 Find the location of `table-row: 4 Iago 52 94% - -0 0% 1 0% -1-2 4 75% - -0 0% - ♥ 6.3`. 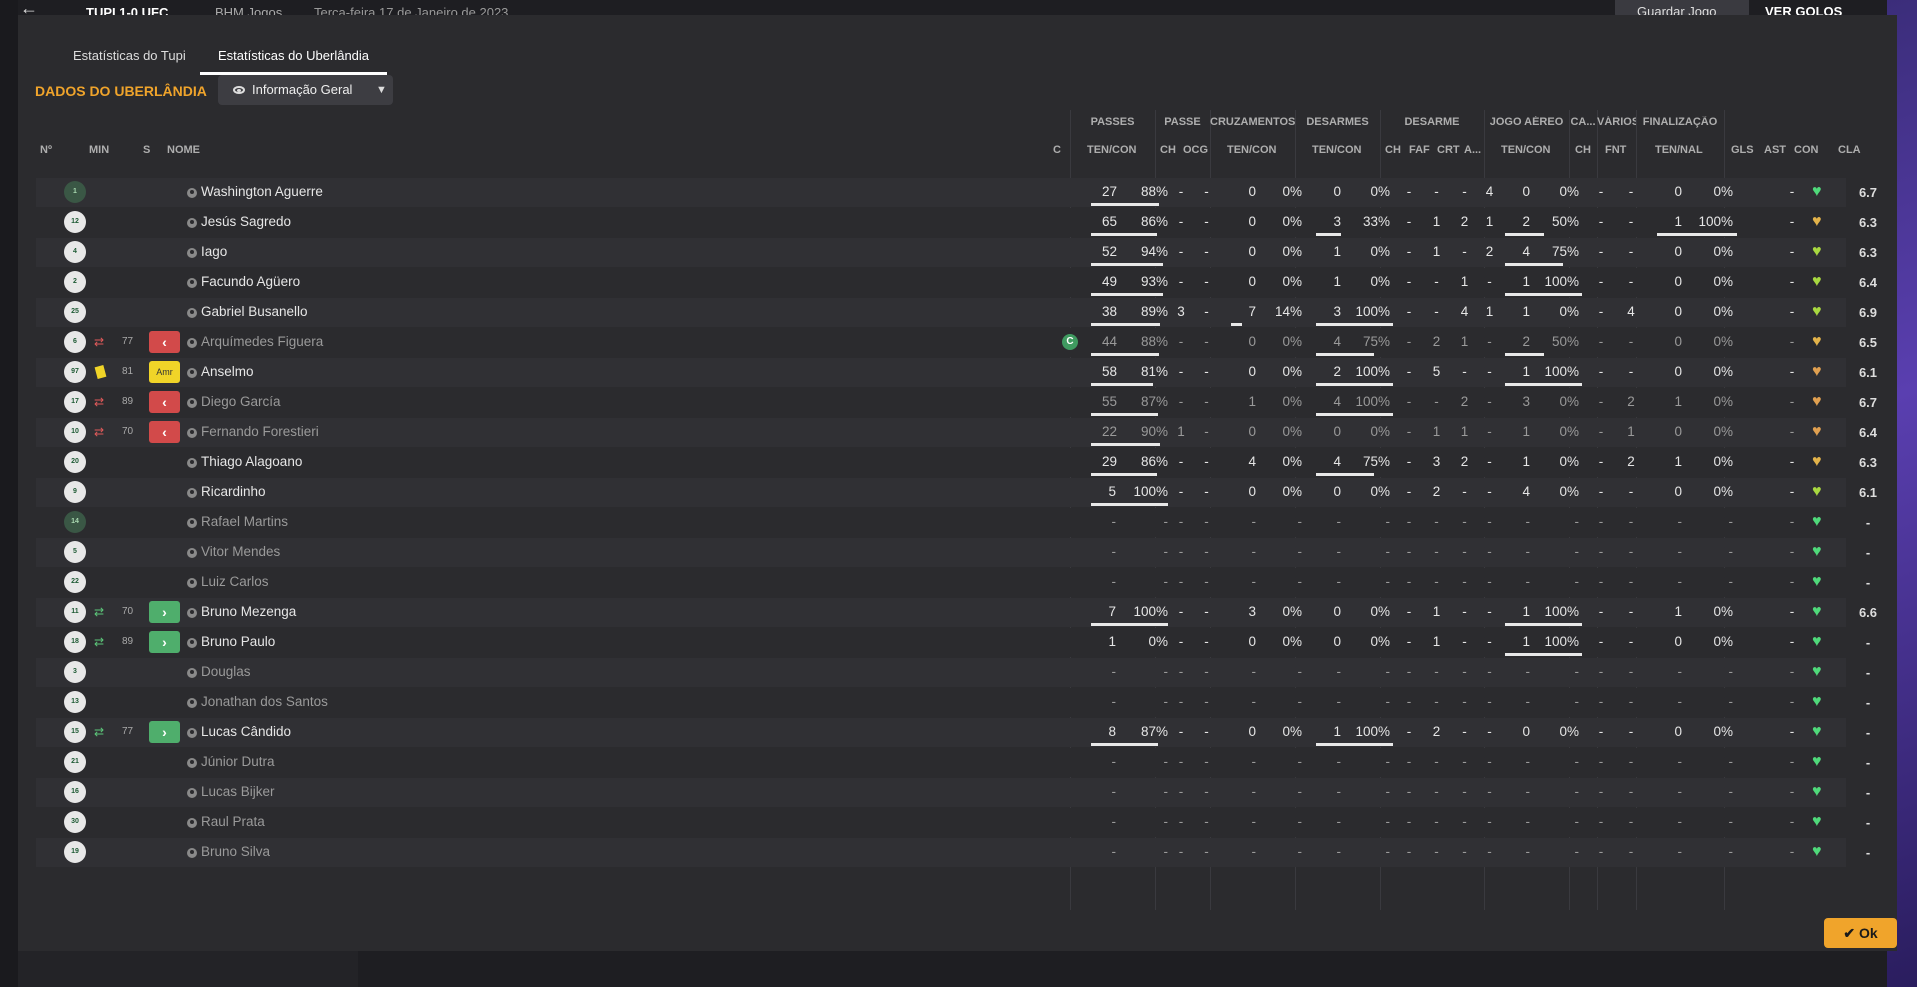

table-row: 4 Iago 52 94% - -0 0% 1 0% -1-2 4 75% - -0 0% - ♥ 6.3 is located at coordinates (956, 252).